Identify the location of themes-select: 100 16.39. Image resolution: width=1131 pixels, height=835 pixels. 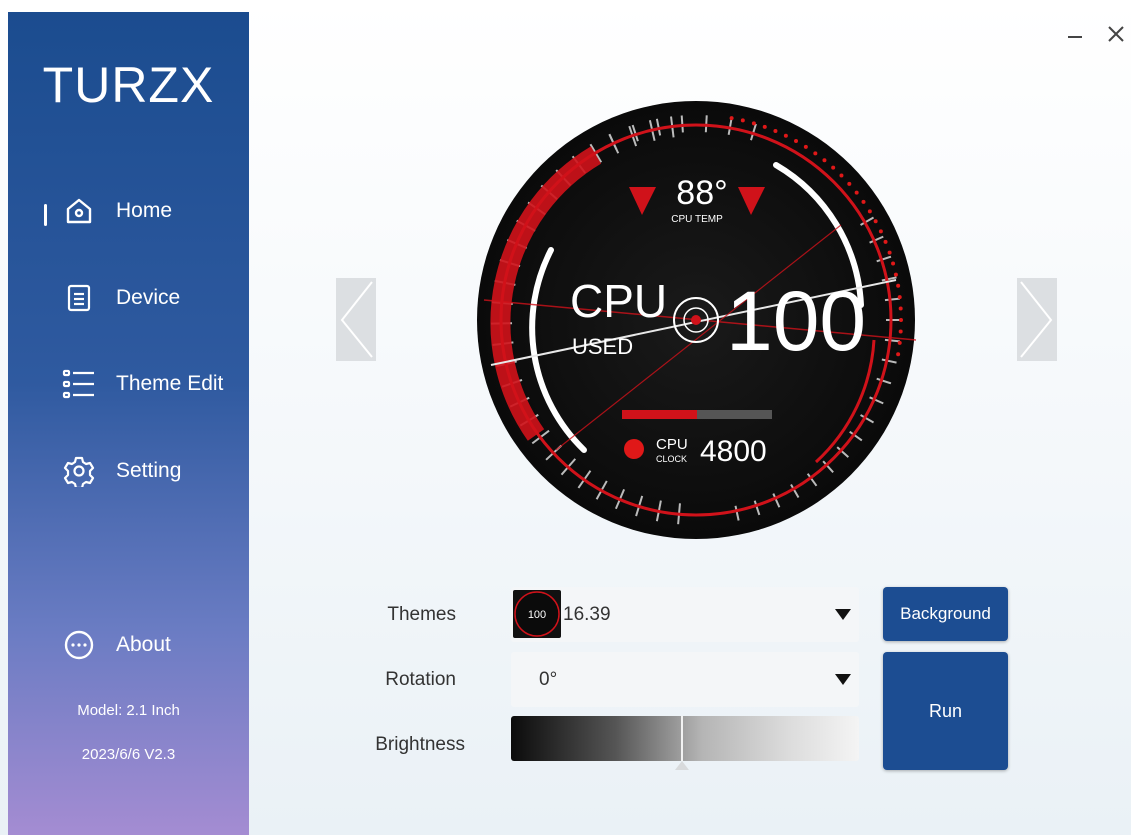
(685, 614).